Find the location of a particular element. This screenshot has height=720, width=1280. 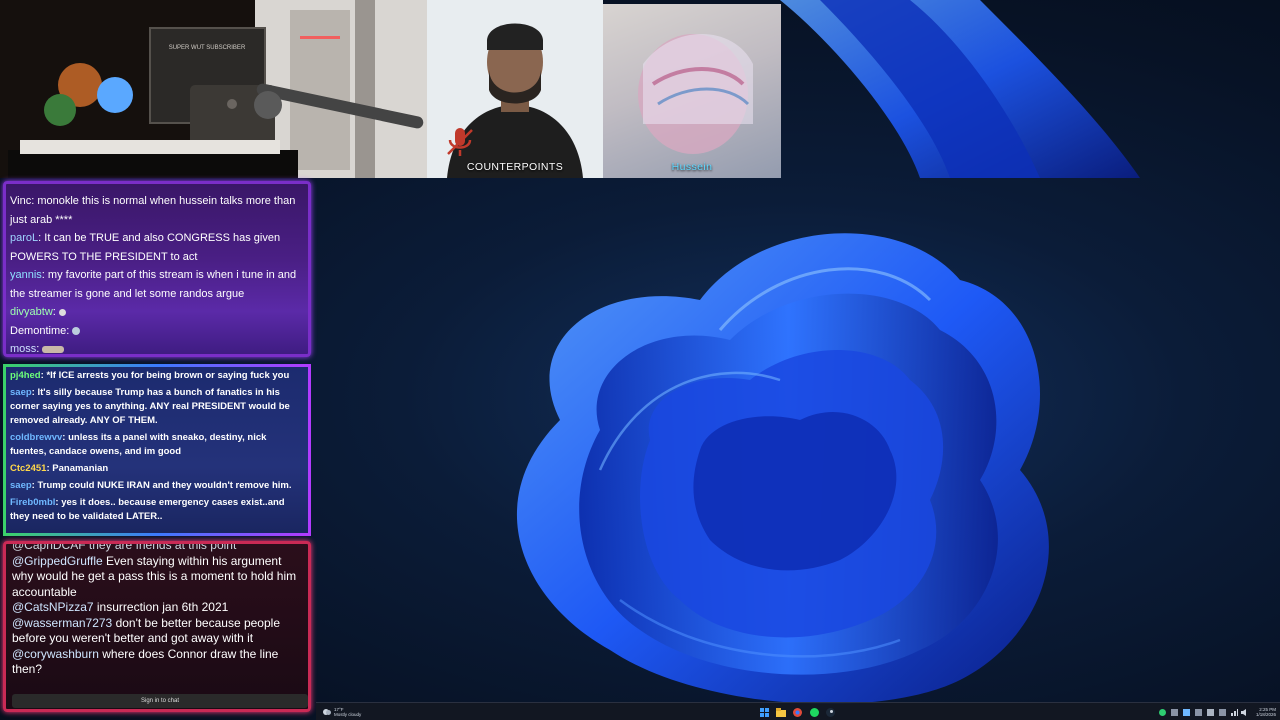

chat-username: paroL is located at coordinates (24, 238).